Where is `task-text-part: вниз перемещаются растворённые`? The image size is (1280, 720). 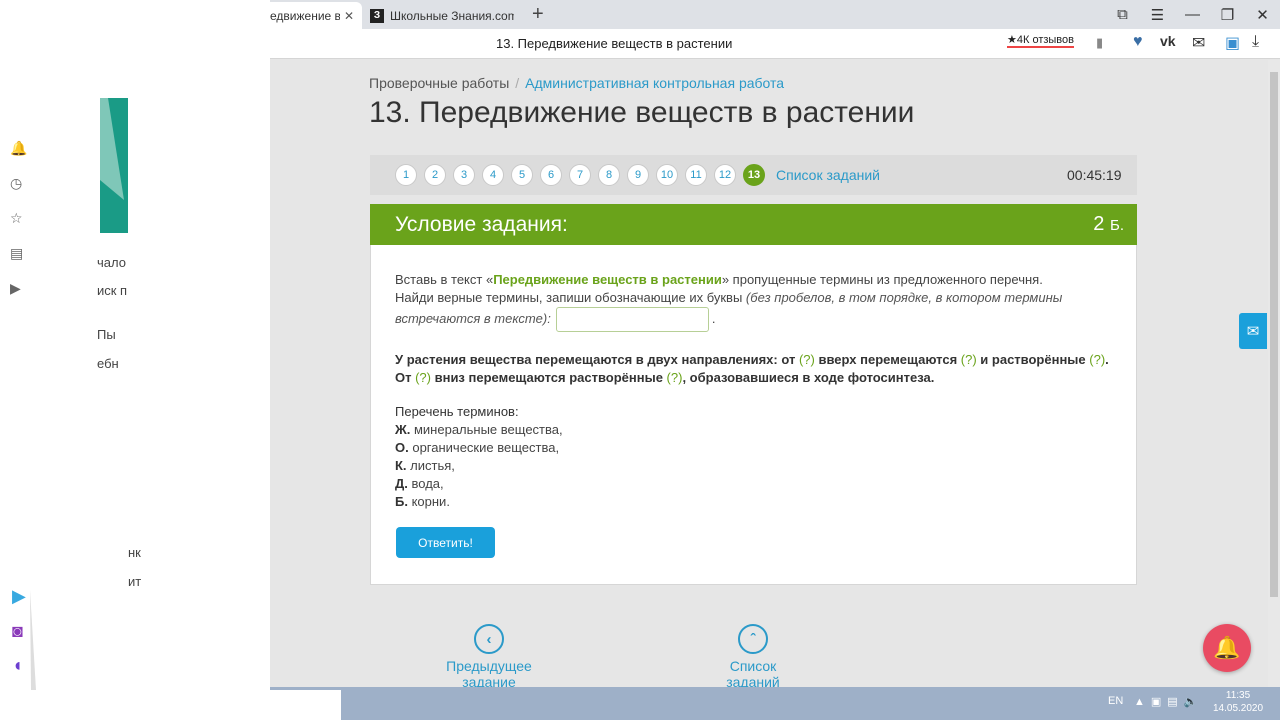 task-text-part: вниз перемещаются растворённые is located at coordinates (548, 377).